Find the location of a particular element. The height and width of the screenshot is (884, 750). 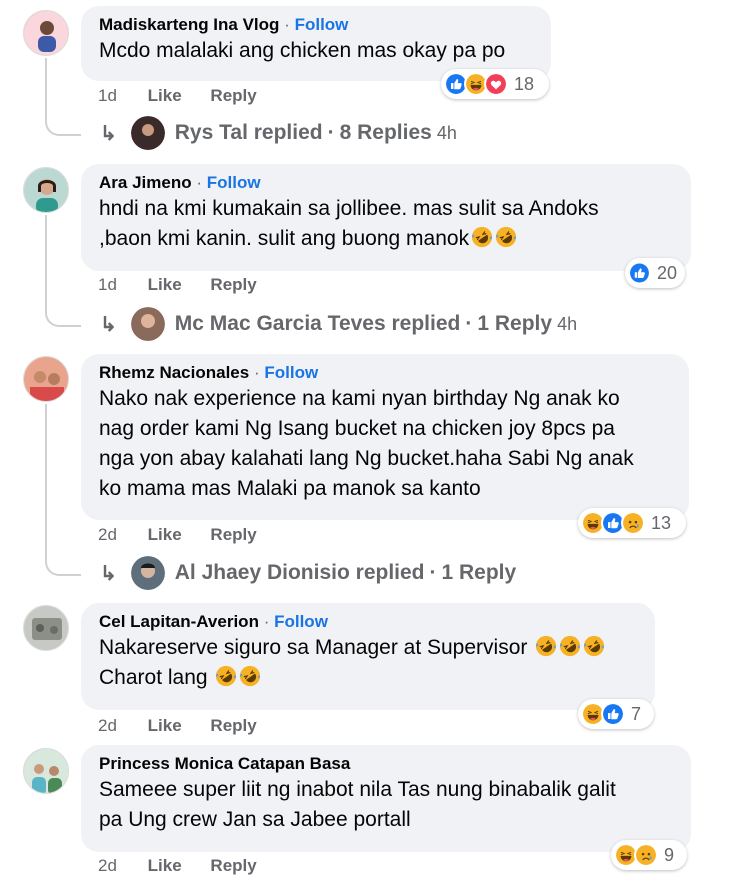

replier-name: Mc Mac Garcia Teves replied is located at coordinates (317, 323).